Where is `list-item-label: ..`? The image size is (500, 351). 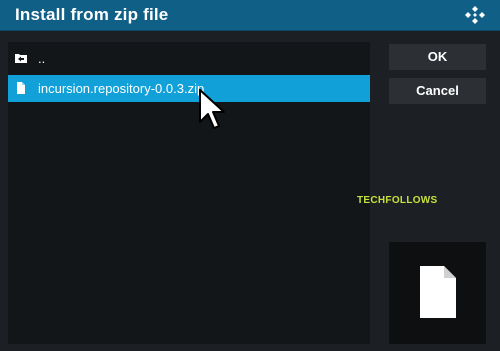
list-item-label: .. is located at coordinates (42, 58).